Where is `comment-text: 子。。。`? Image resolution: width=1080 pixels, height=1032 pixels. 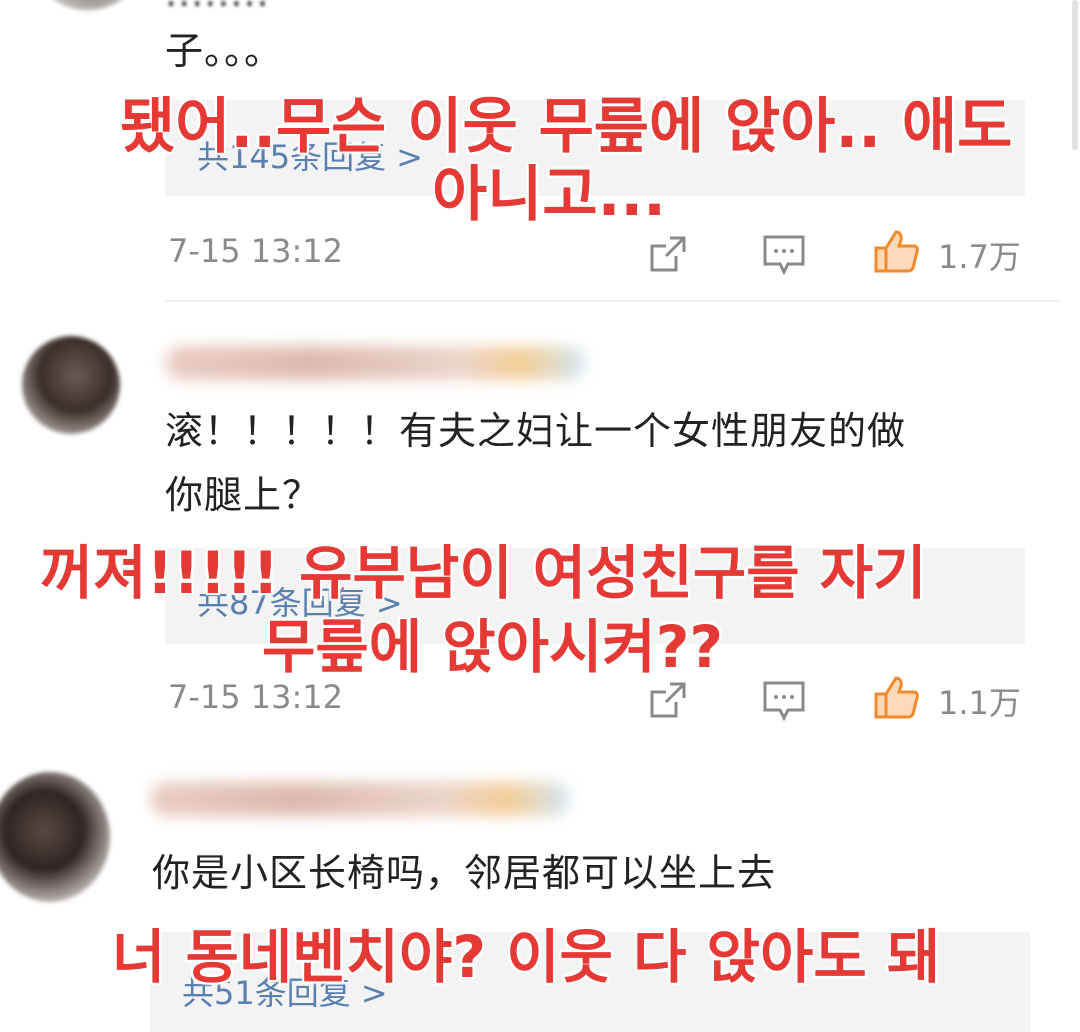 comment-text: 子。。。 is located at coordinates (224, 51).